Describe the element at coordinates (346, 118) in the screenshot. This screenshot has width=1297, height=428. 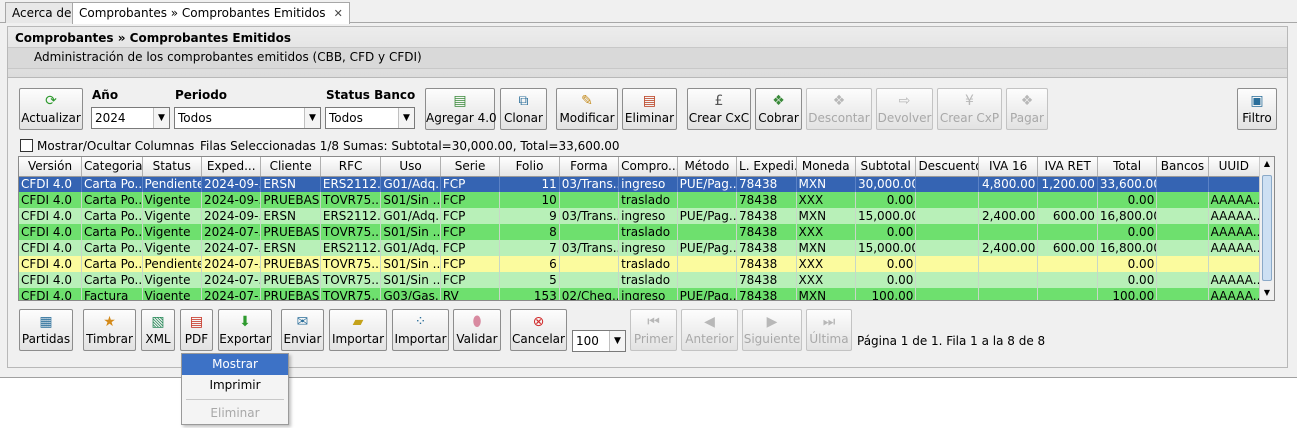
I see `status-banco-value: Todos` at that location.